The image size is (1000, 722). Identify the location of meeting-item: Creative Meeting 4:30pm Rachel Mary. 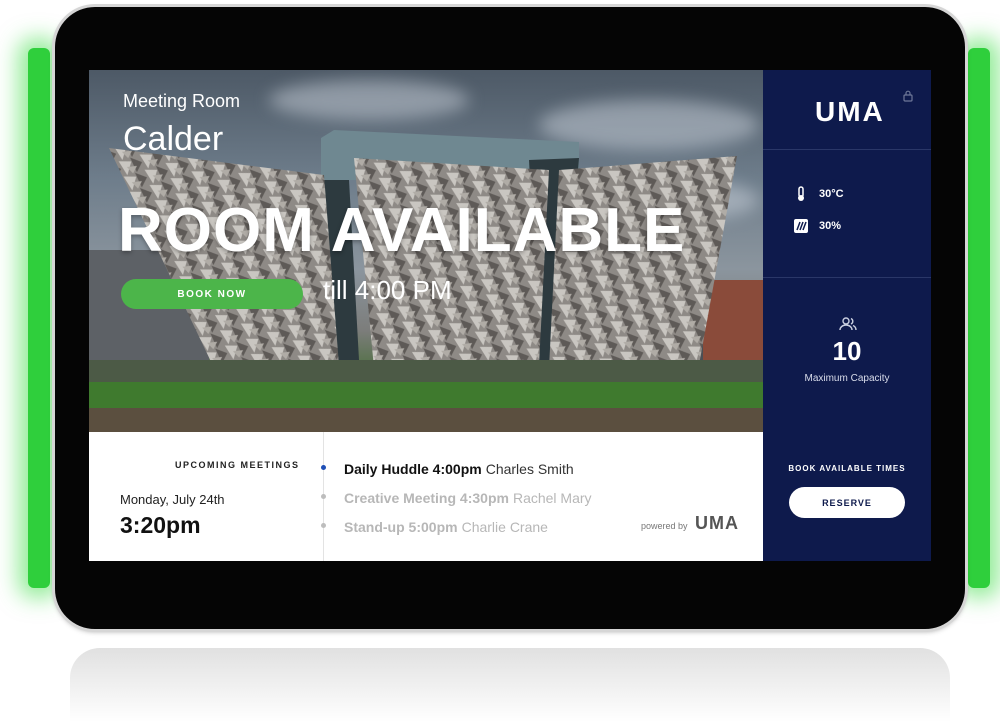
(456, 497).